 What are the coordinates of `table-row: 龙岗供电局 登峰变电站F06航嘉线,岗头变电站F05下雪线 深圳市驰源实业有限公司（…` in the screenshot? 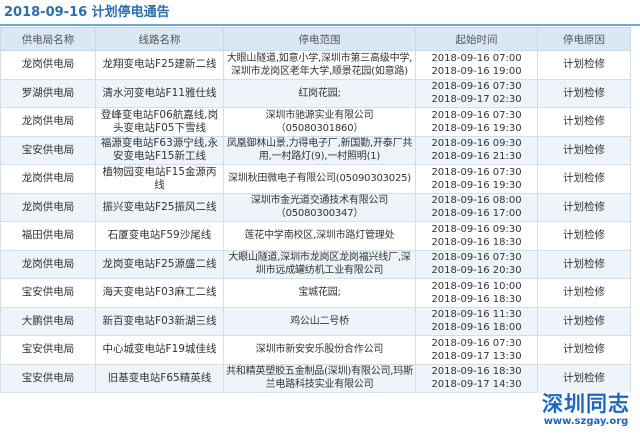 It's located at (315, 122).